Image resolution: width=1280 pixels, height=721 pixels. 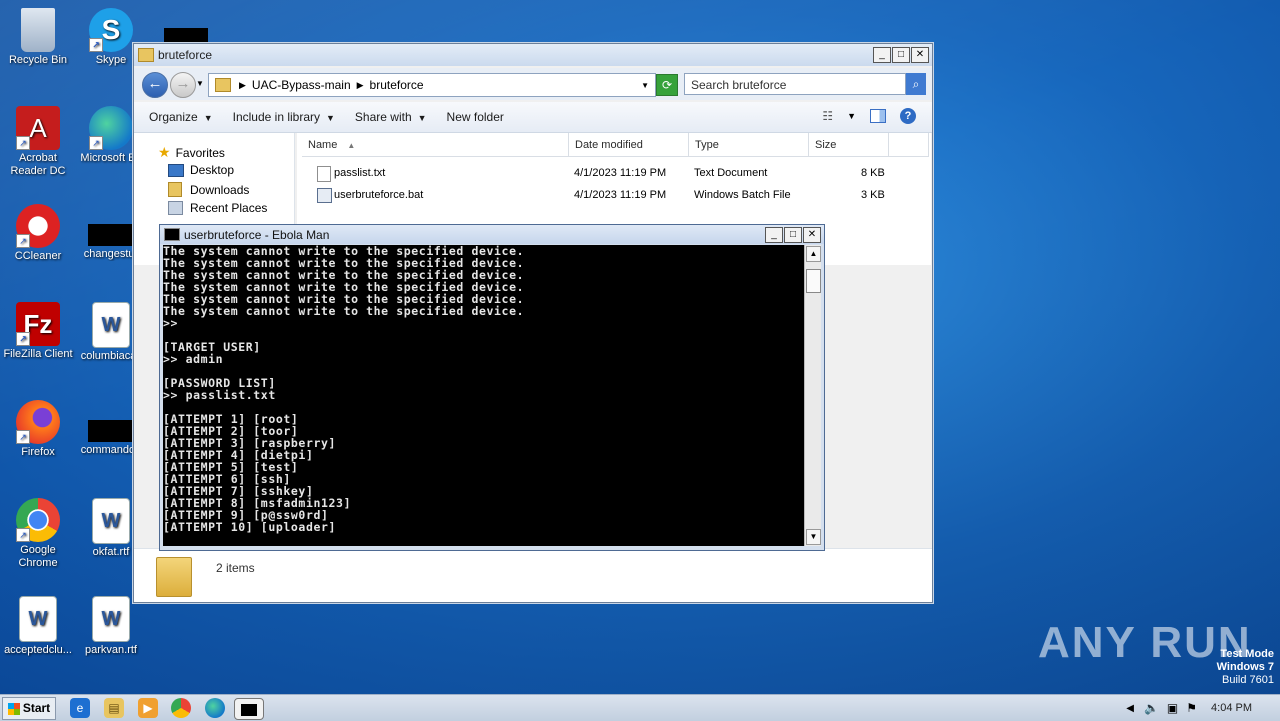 What do you see at coordinates (13, 708) in the screenshot?
I see `windows-logo-icon` at bounding box center [13, 708].